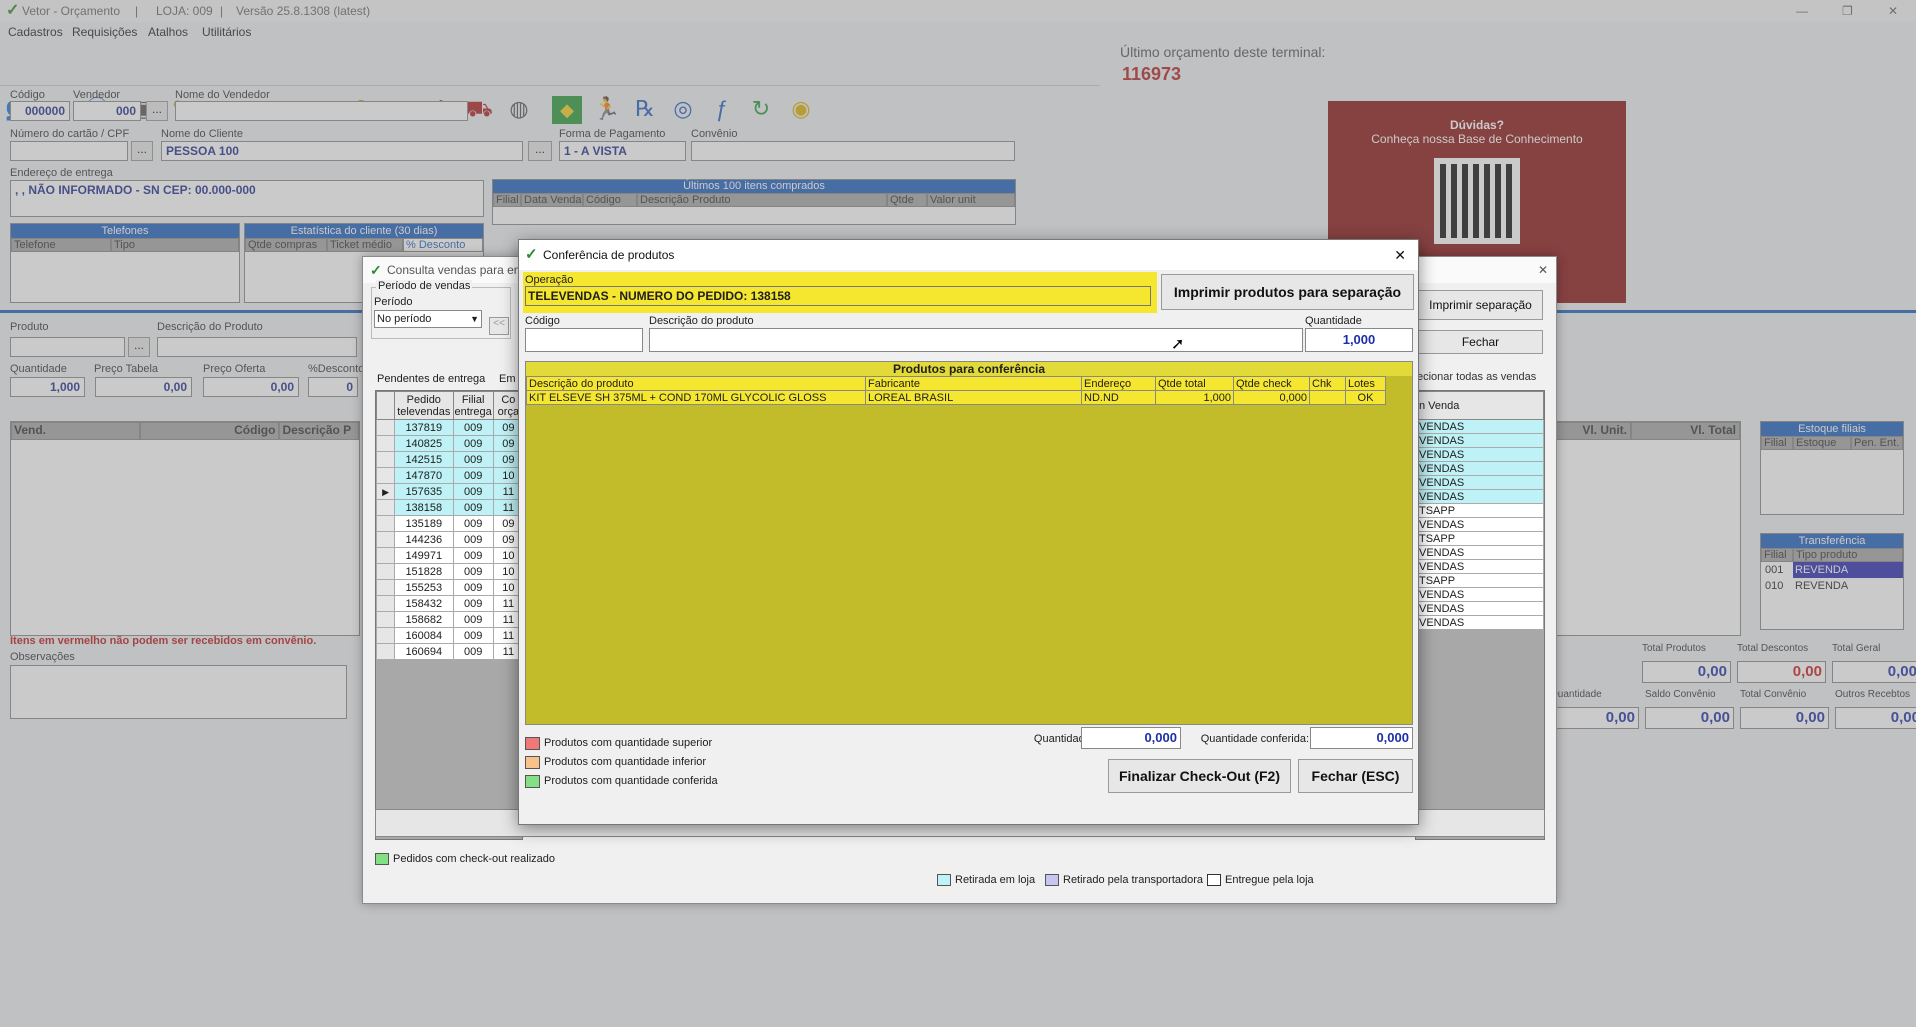 Image resolution: width=1916 pixels, height=1027 pixels. Describe the element at coordinates (1802, 11) in the screenshot. I see `minimize-button: —` at that location.